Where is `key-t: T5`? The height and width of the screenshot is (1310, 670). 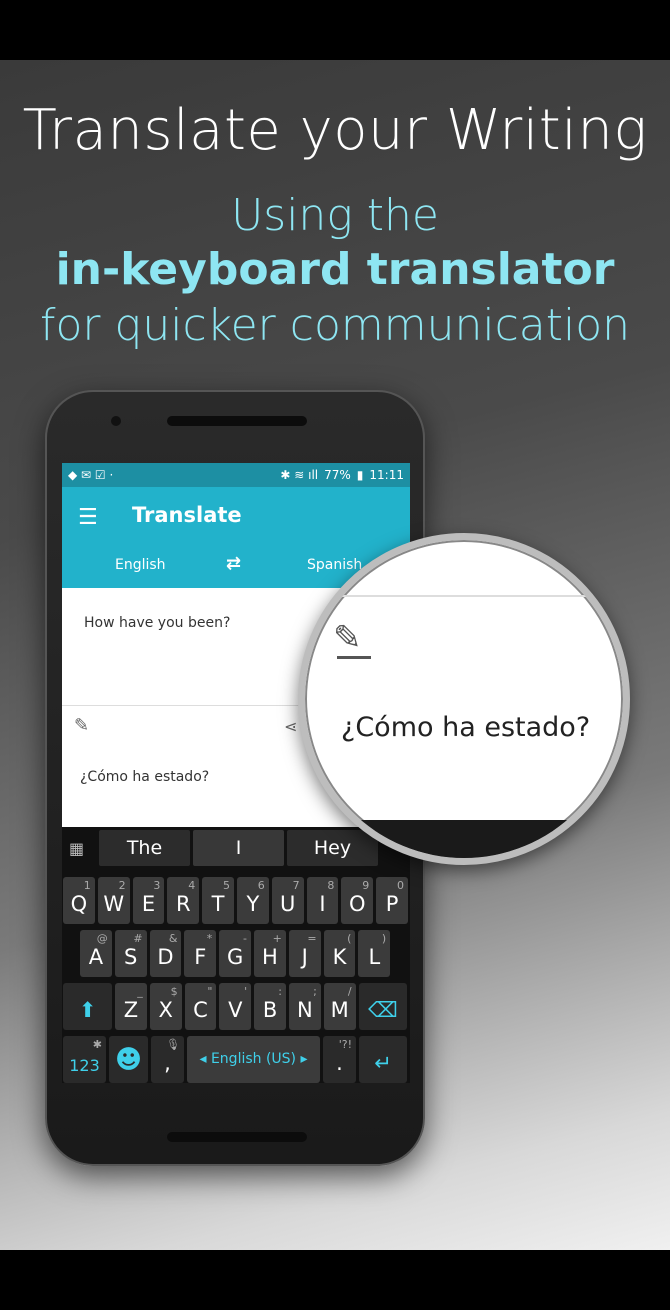
key-t: T5 is located at coordinates (218, 900).